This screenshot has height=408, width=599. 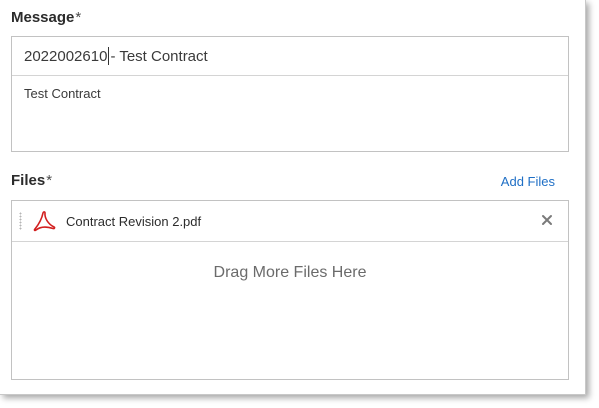 I want to click on remove-file-close-icon, so click(x=547, y=220).